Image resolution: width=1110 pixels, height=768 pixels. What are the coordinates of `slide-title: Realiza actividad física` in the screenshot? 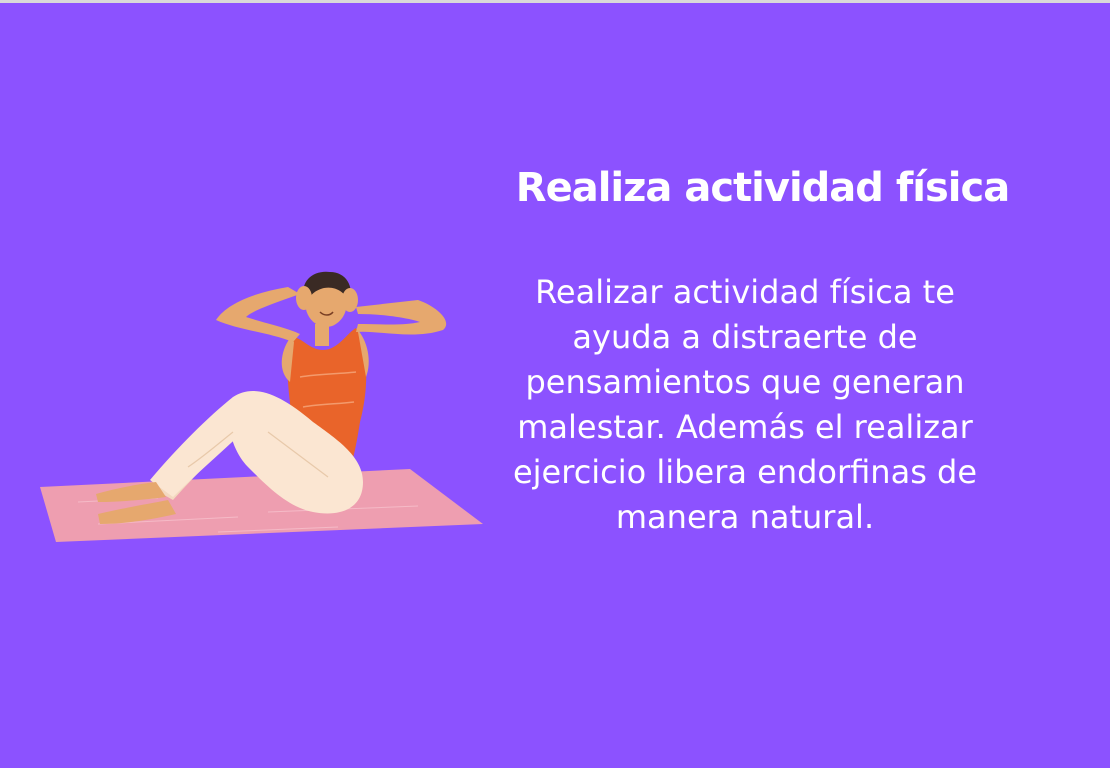 It's located at (762, 188).